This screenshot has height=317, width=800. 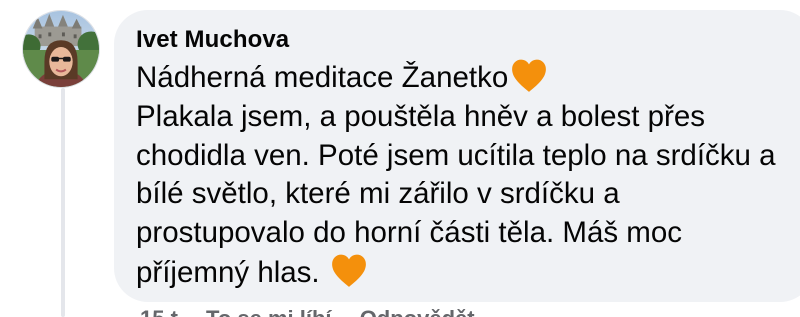 What do you see at coordinates (228, 272) in the screenshot?
I see `comment-line-text: příjemný hlas.` at bounding box center [228, 272].